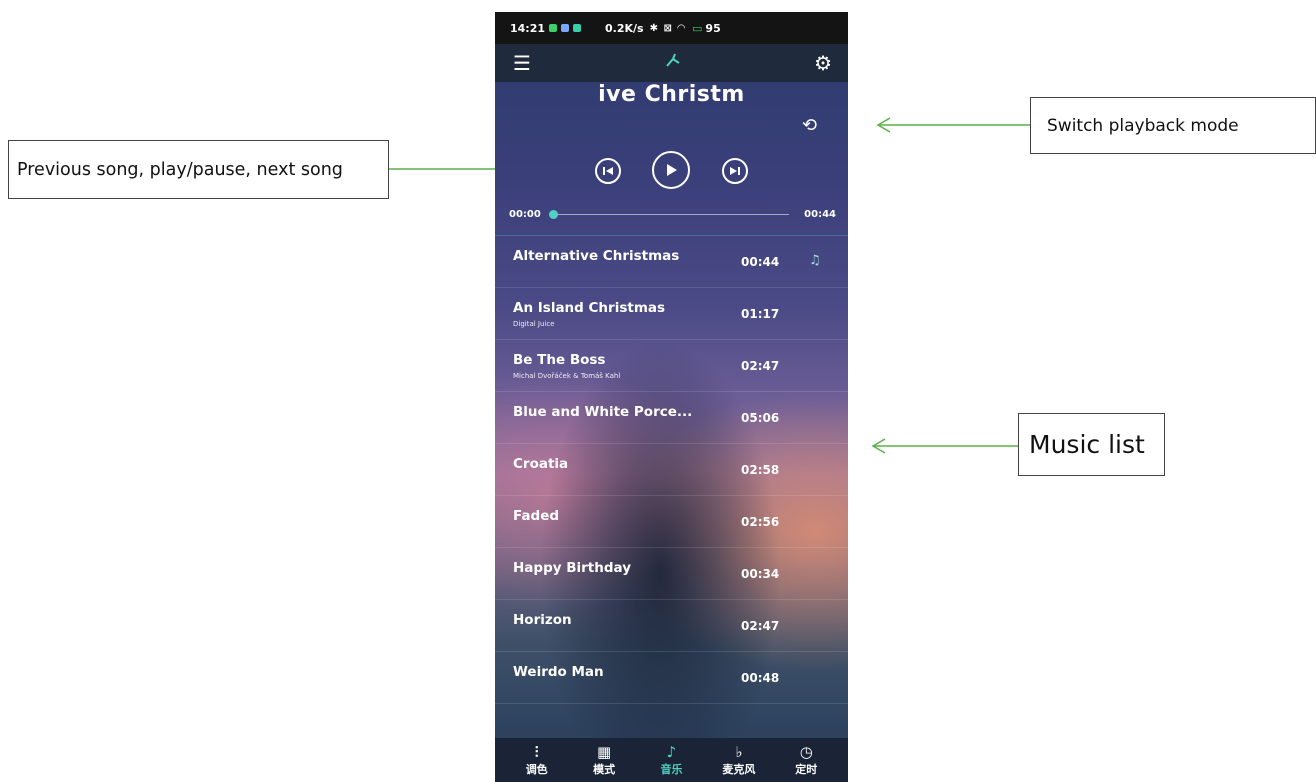 Image resolution: width=1316 pixels, height=782 pixels. I want to click on previous-song-button, so click(608, 171).